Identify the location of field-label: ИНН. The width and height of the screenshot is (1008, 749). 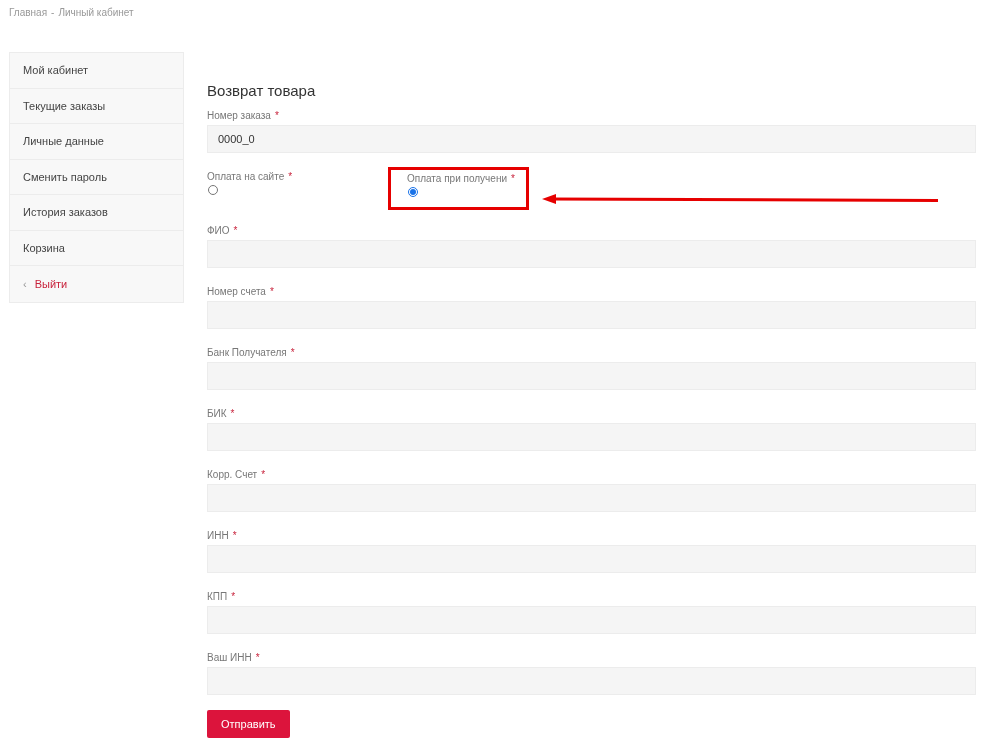
(218, 536).